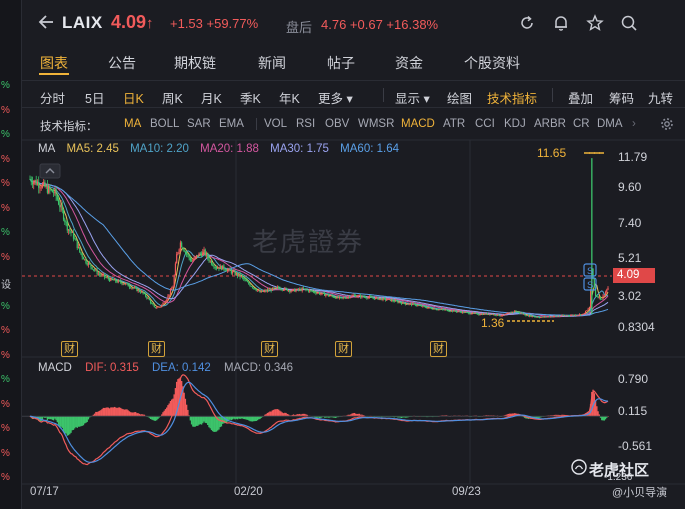  What do you see at coordinates (466, 492) in the screenshot?
I see `x-axis-tick: 09/23` at bounding box center [466, 492].